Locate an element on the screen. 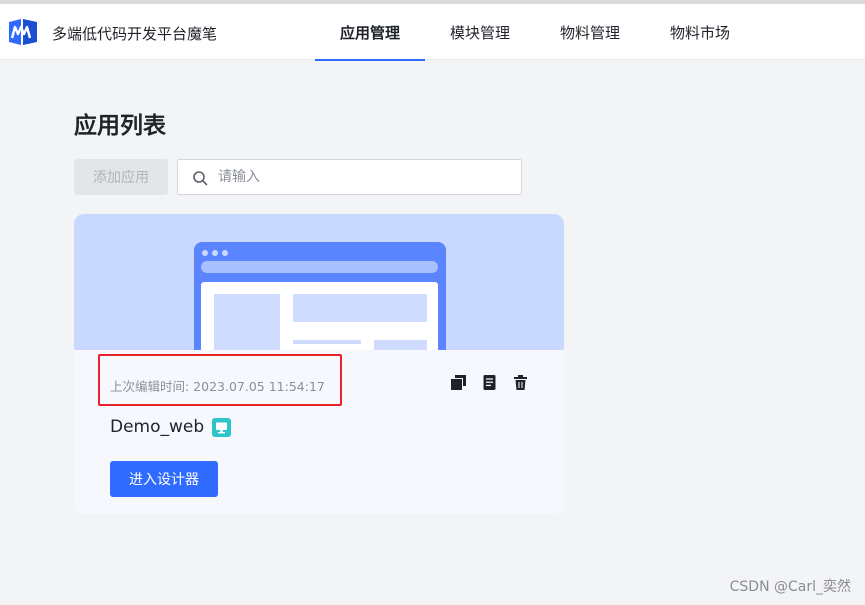  document-icon is located at coordinates (489, 382).